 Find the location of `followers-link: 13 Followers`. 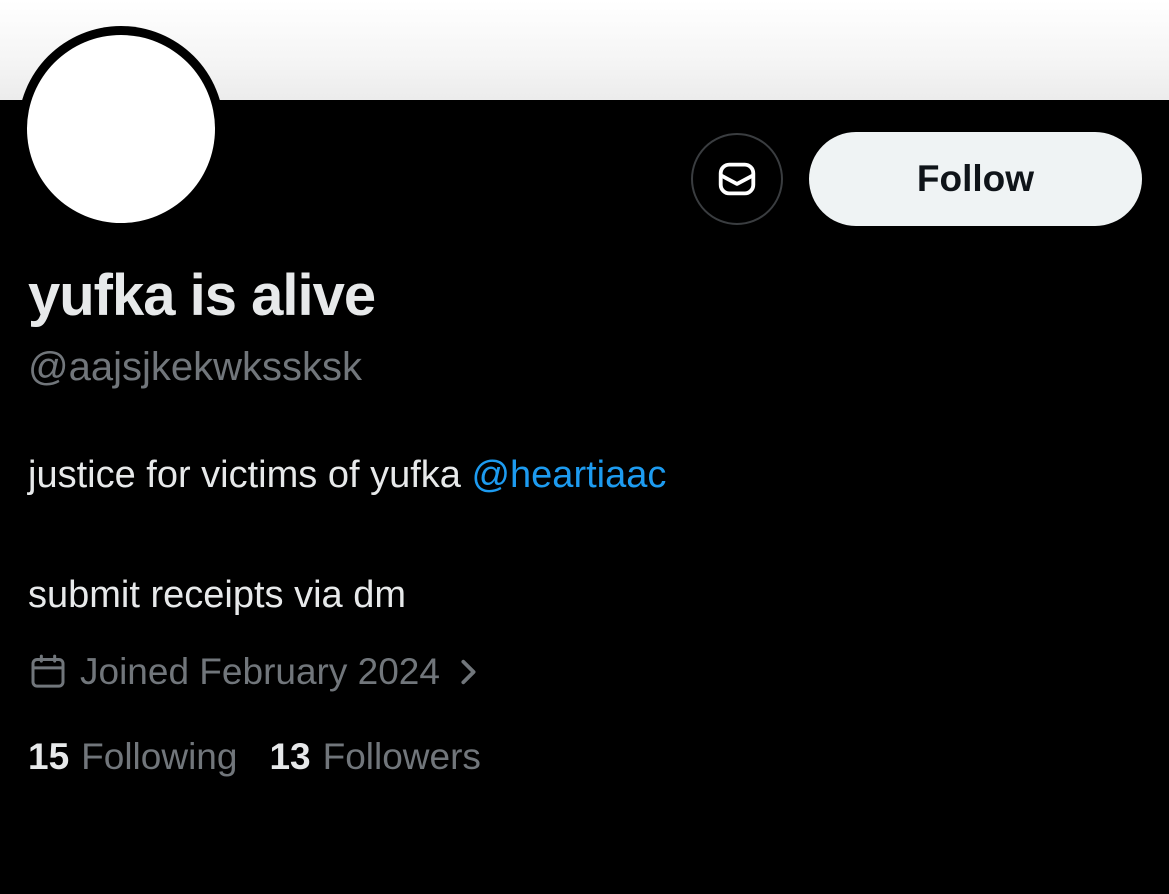

followers-link: 13 Followers is located at coordinates (374, 757).